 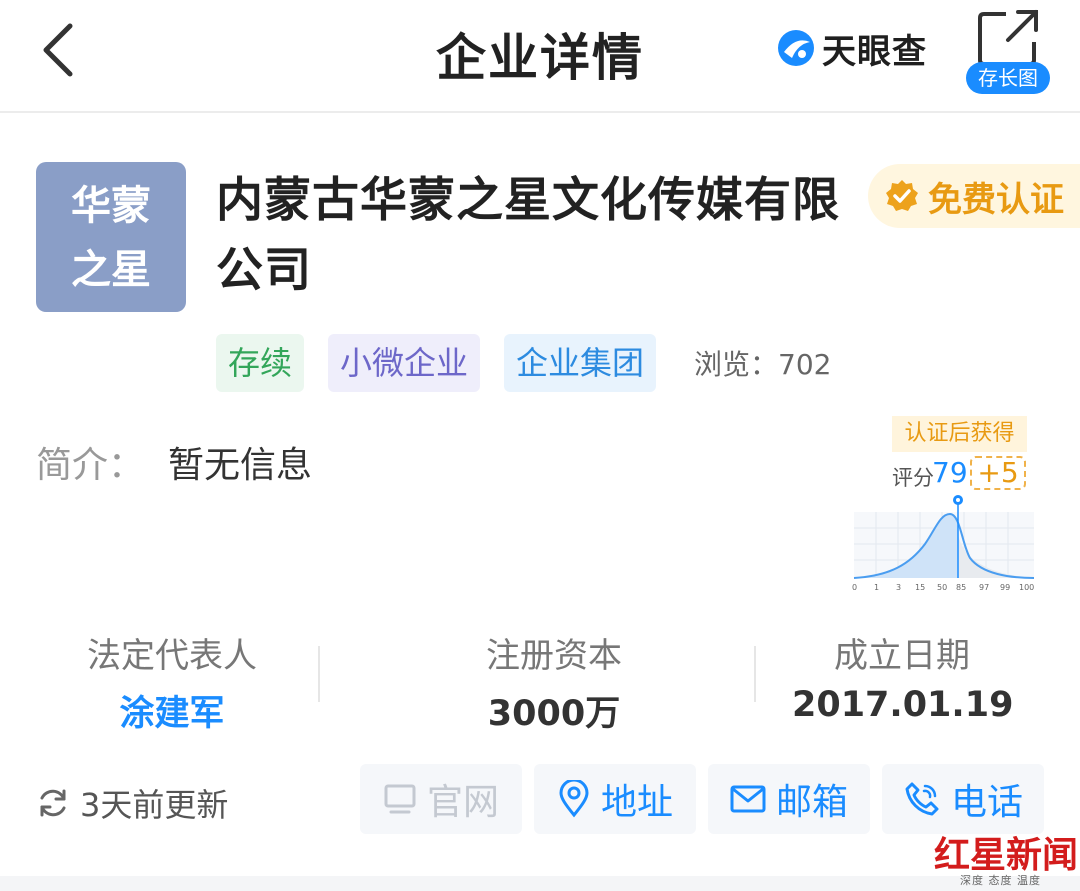 I want to click on score-bonus: +5, so click(x=998, y=473).